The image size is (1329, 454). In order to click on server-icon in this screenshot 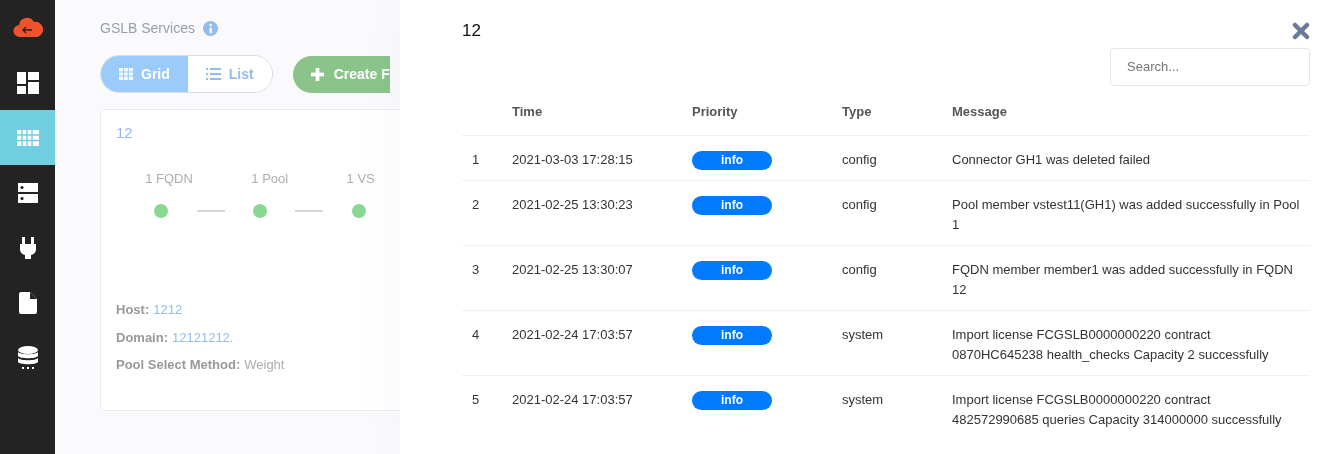, I will do `click(27, 192)`.